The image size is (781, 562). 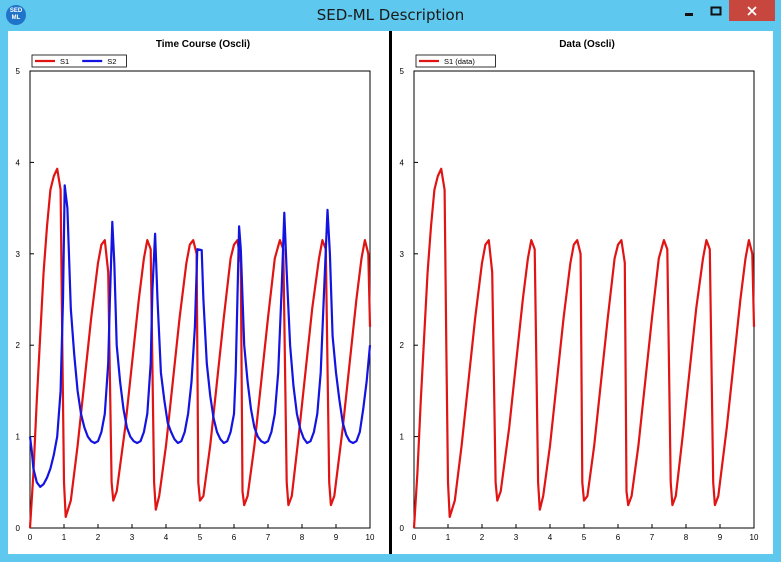 What do you see at coordinates (203, 44) in the screenshot?
I see `chart-title: Time Course (Oscli)` at bounding box center [203, 44].